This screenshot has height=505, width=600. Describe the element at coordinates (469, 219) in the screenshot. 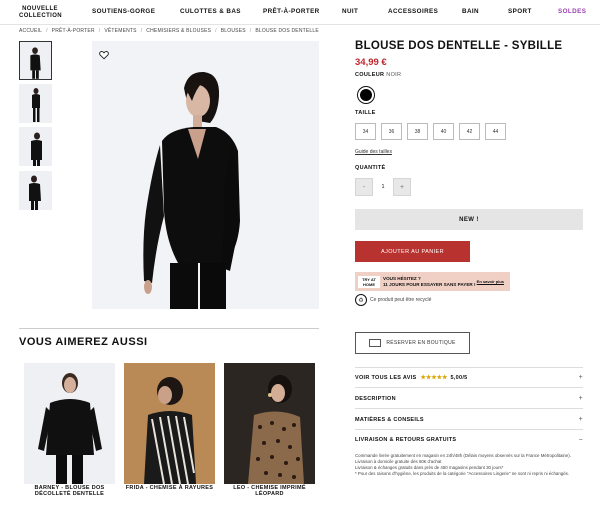

I see `new-badge: NEW !` at that location.